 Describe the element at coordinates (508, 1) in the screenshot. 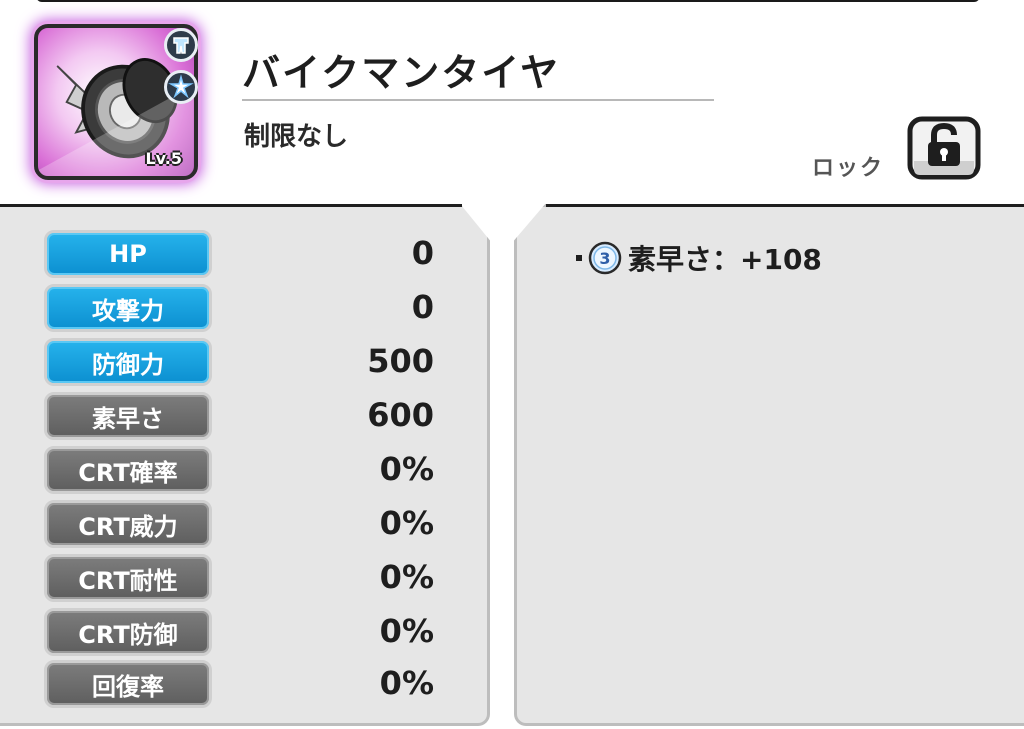

I see `top-bar` at that location.